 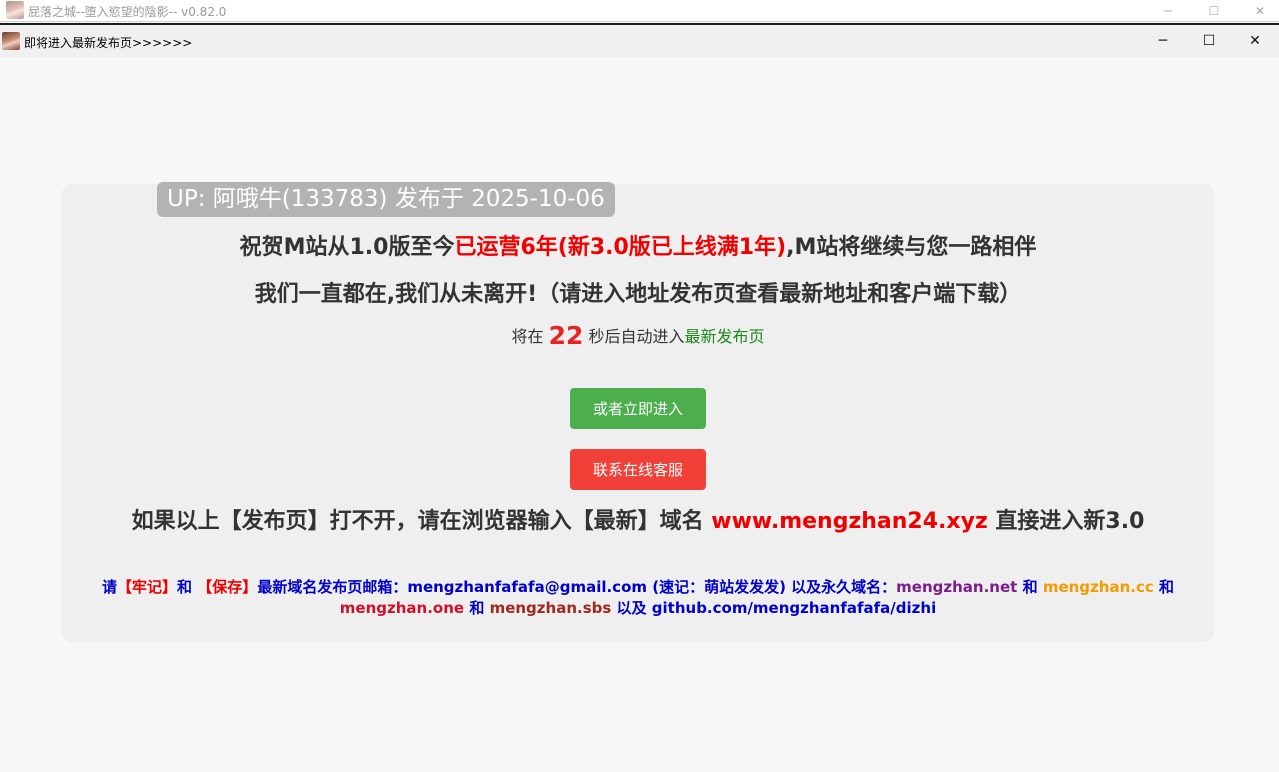 I want to click on online-support-button: 联系在线客服, so click(x=638, y=469).